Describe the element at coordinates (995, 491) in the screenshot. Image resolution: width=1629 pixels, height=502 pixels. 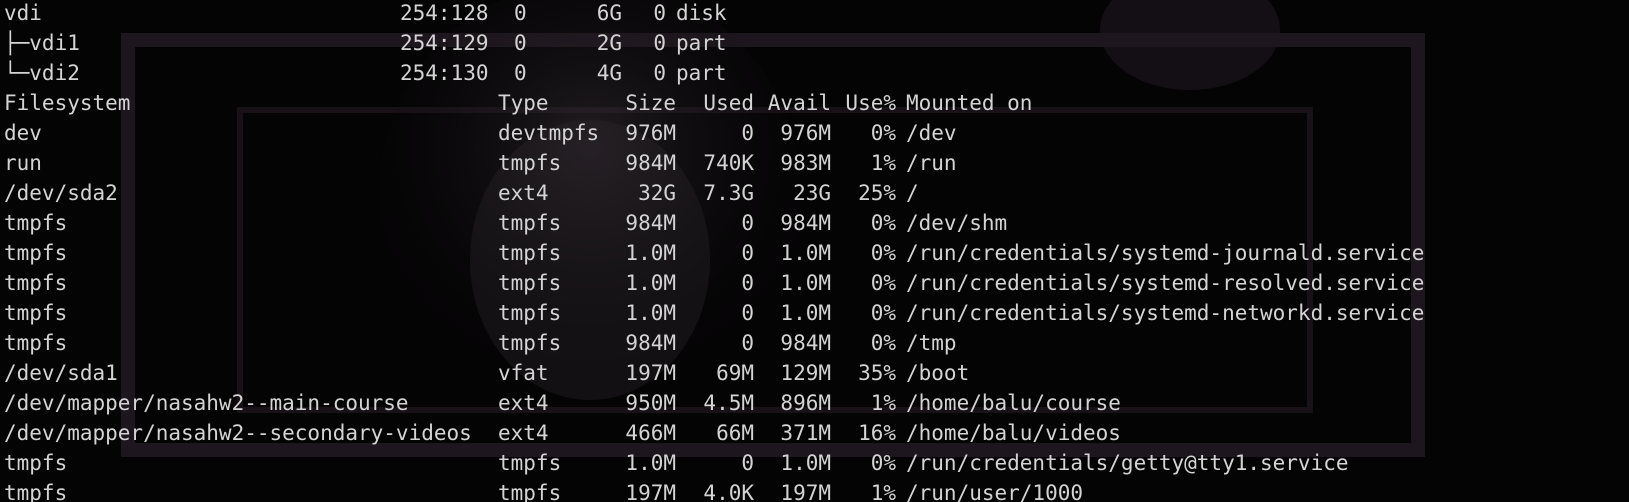
I see `mount-point: /run/user/1000` at that location.